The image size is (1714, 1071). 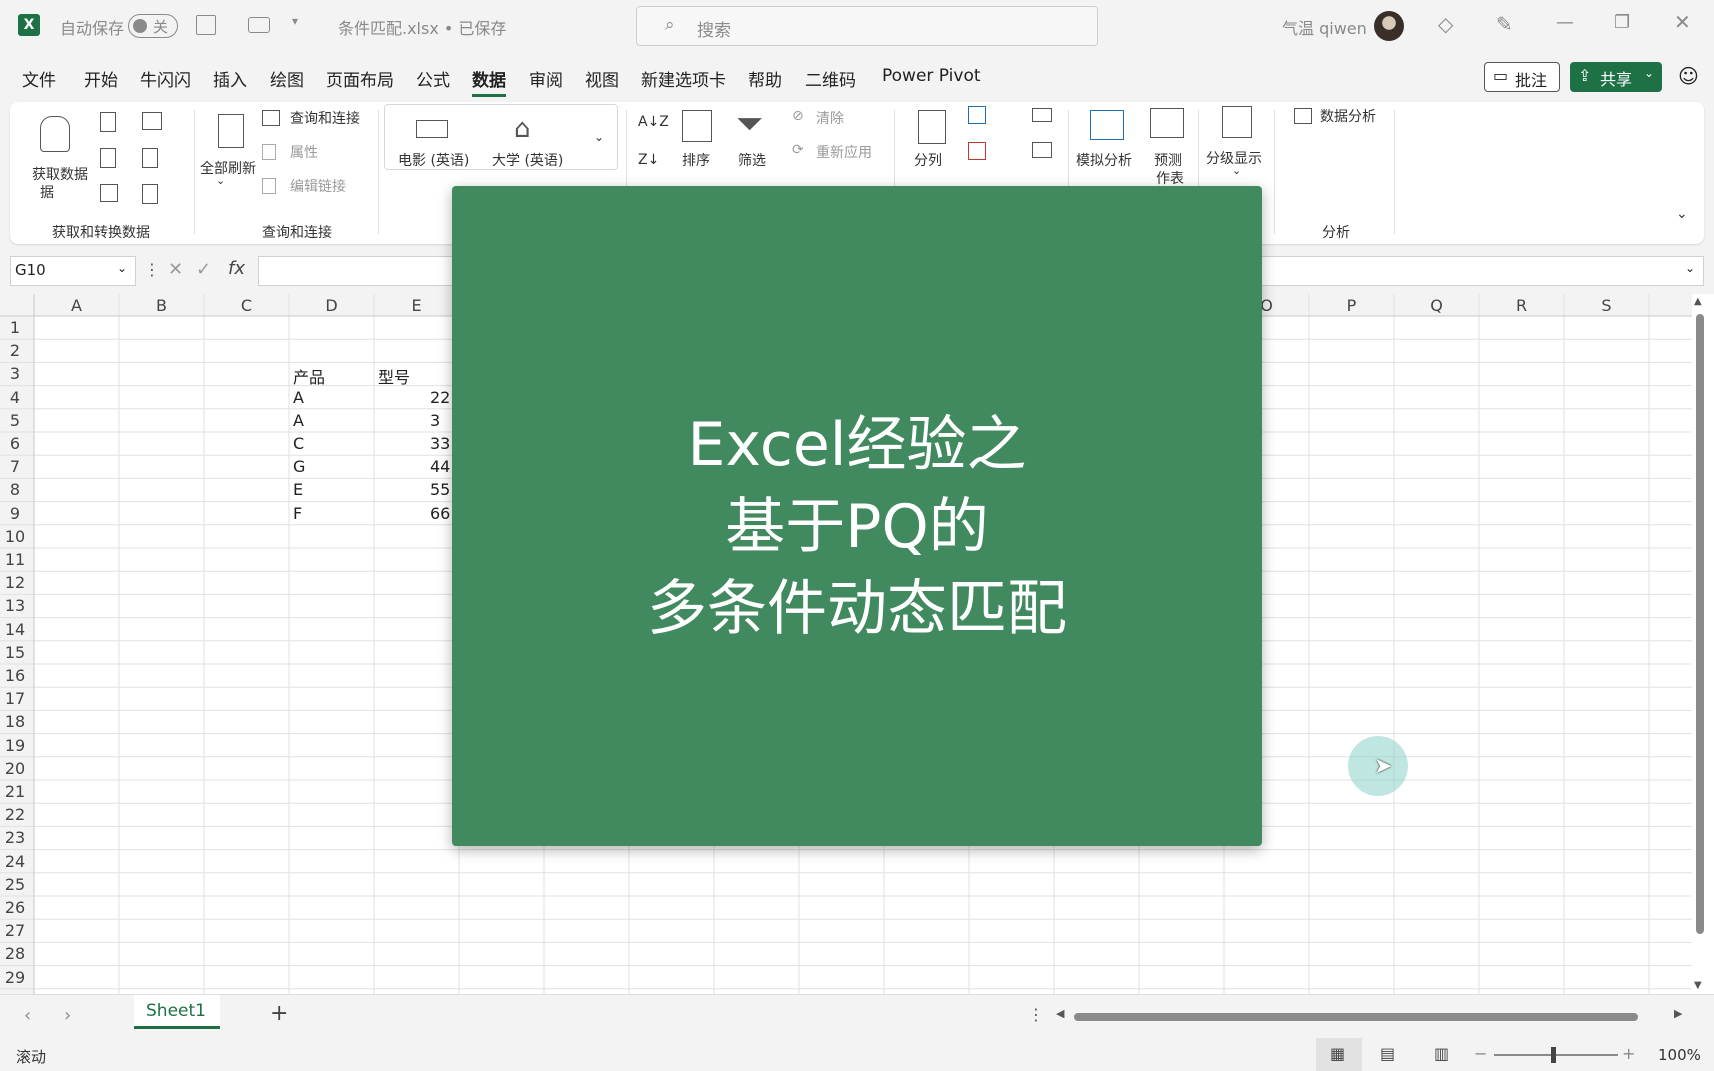 What do you see at coordinates (1436, 305) in the screenshot?
I see `column-header-q: Q` at bounding box center [1436, 305].